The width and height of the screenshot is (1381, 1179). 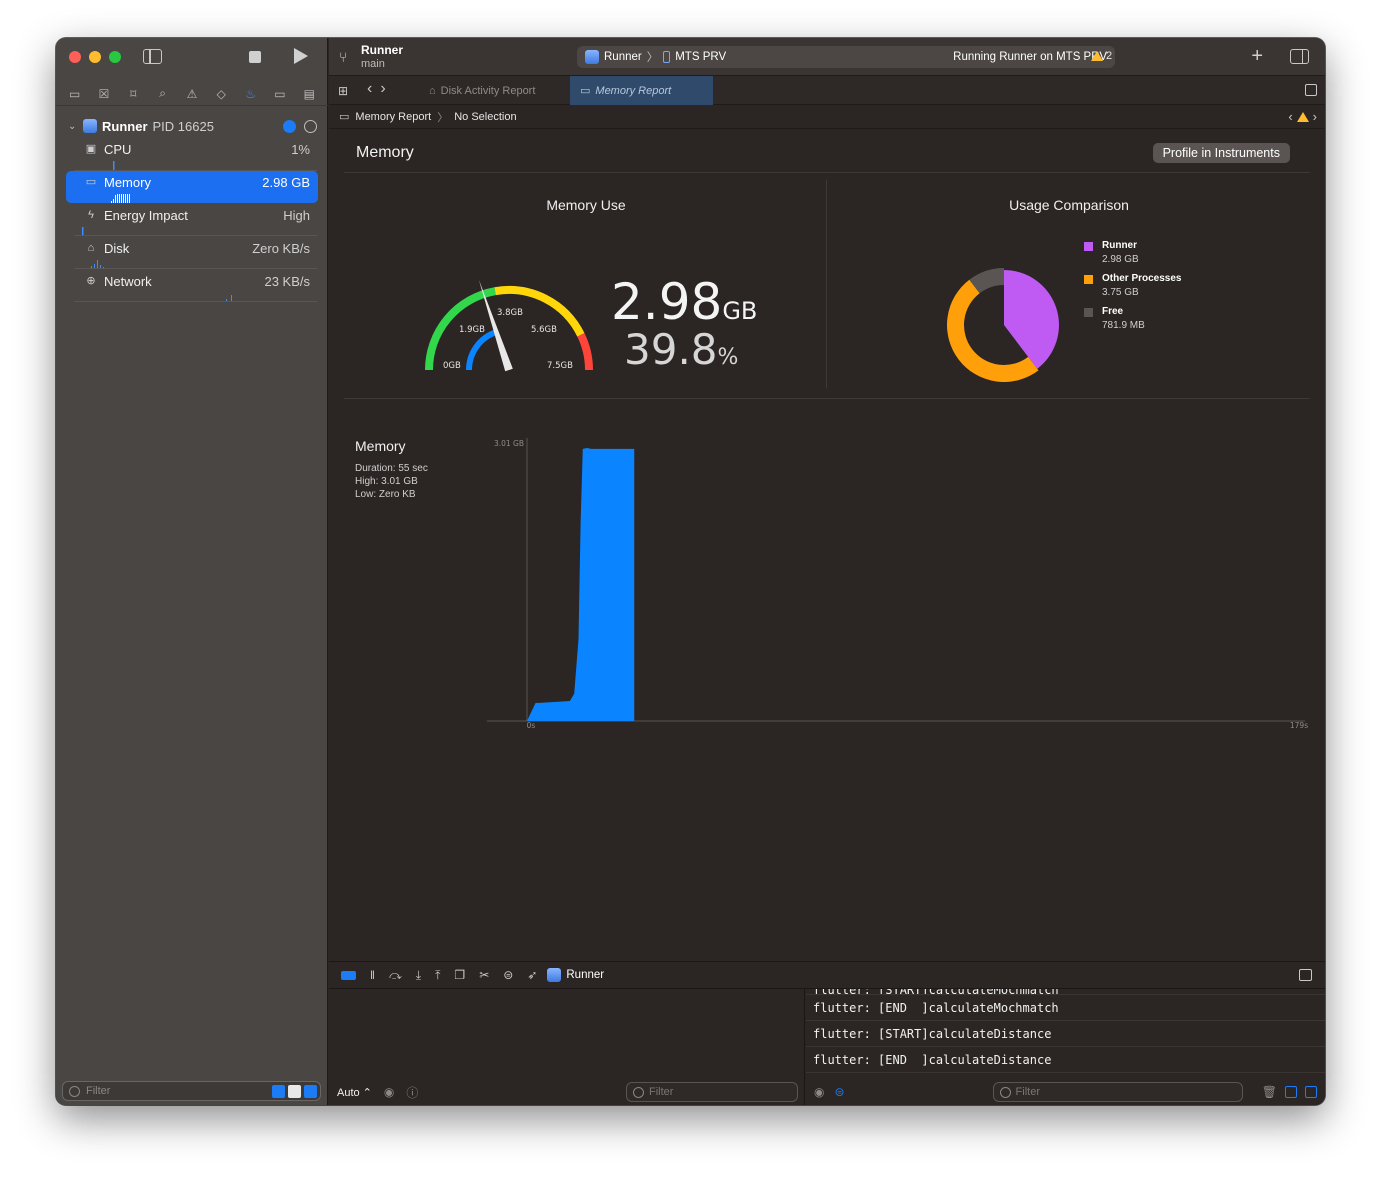 What do you see at coordinates (575, 975) in the screenshot?
I see `debug-process: Runner` at bounding box center [575, 975].